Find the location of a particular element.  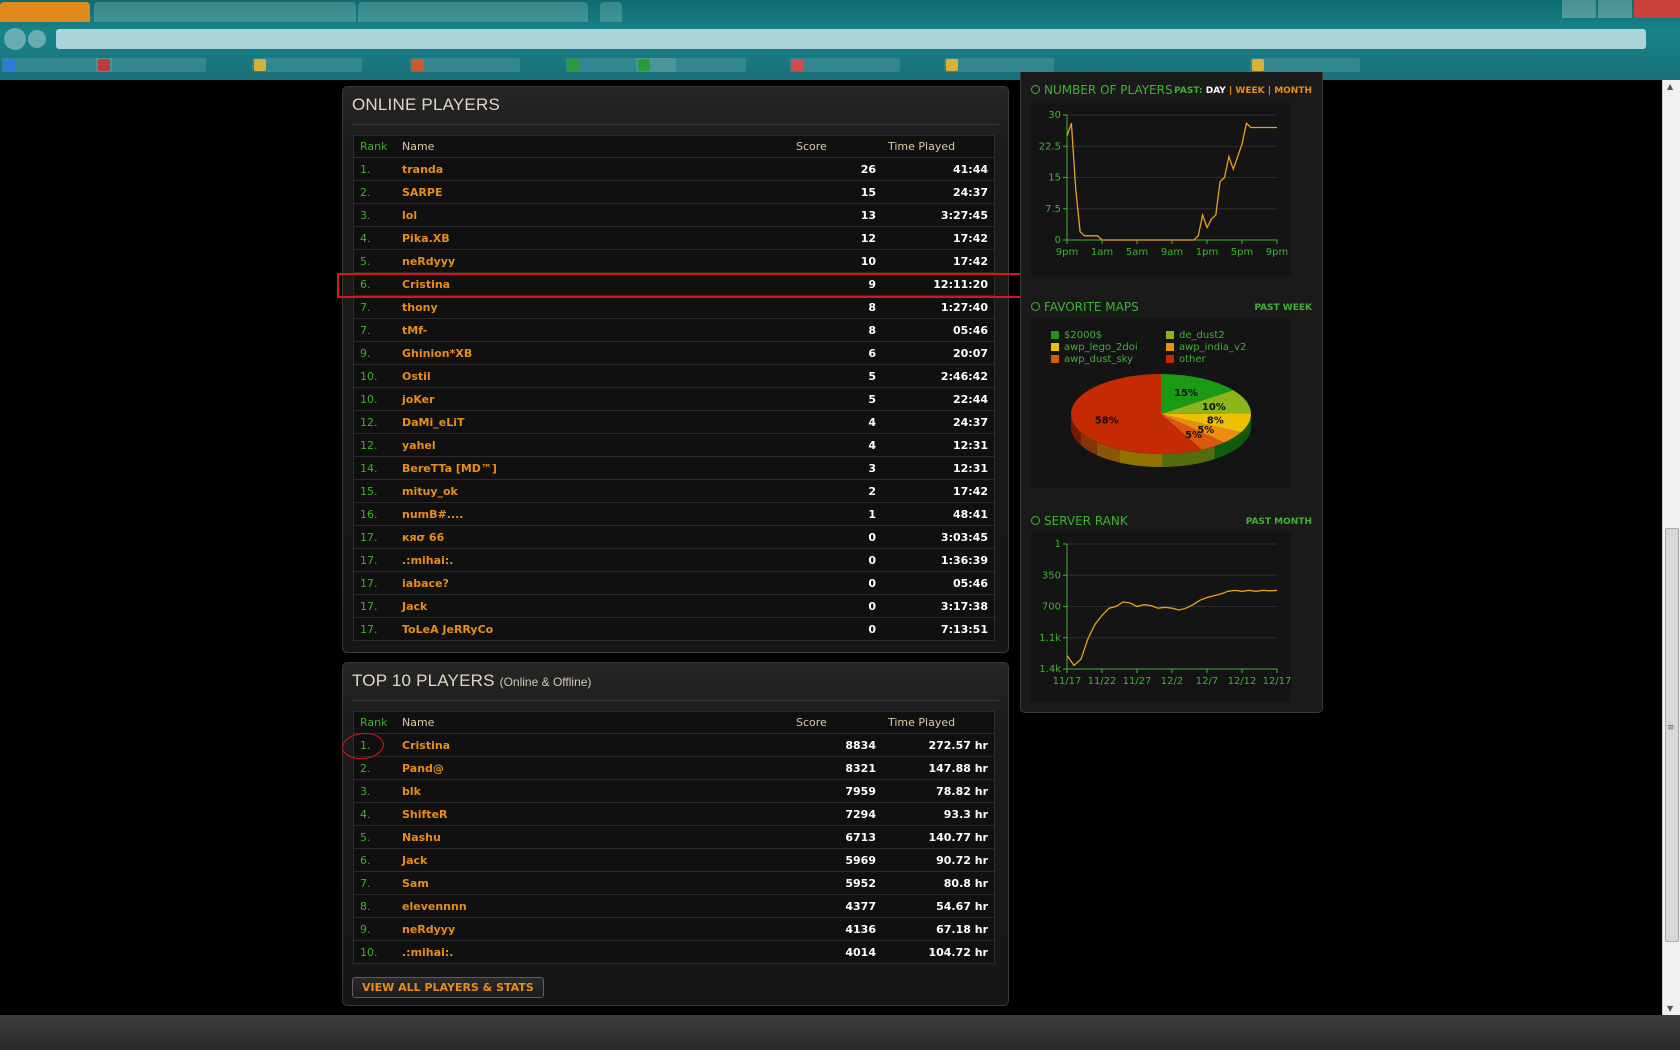

player-name-link: tranda is located at coordinates (593, 169).